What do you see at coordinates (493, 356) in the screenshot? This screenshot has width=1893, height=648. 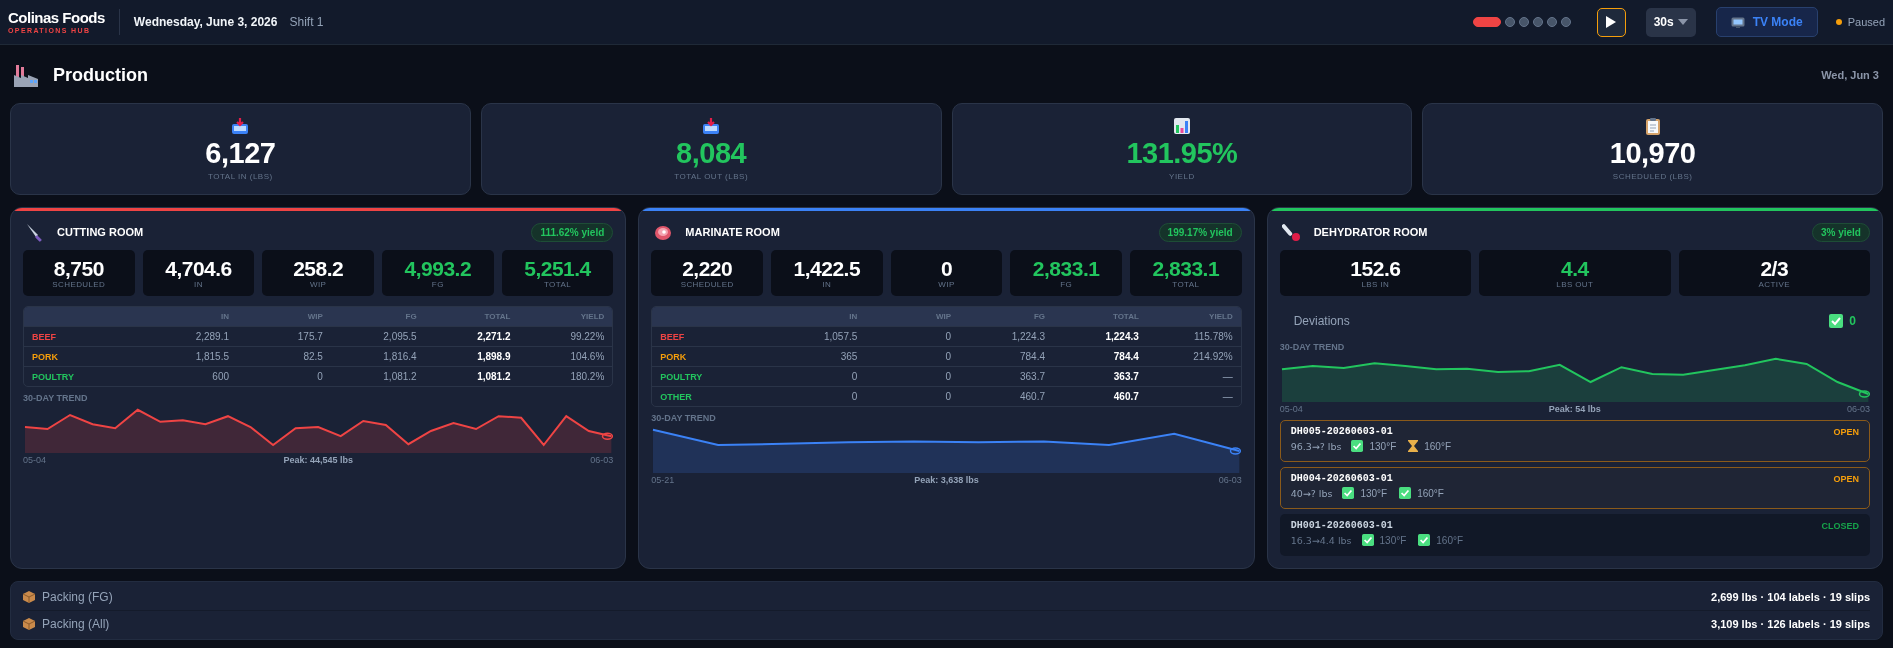 I see `table-cell-text: 1,898.9` at bounding box center [493, 356].